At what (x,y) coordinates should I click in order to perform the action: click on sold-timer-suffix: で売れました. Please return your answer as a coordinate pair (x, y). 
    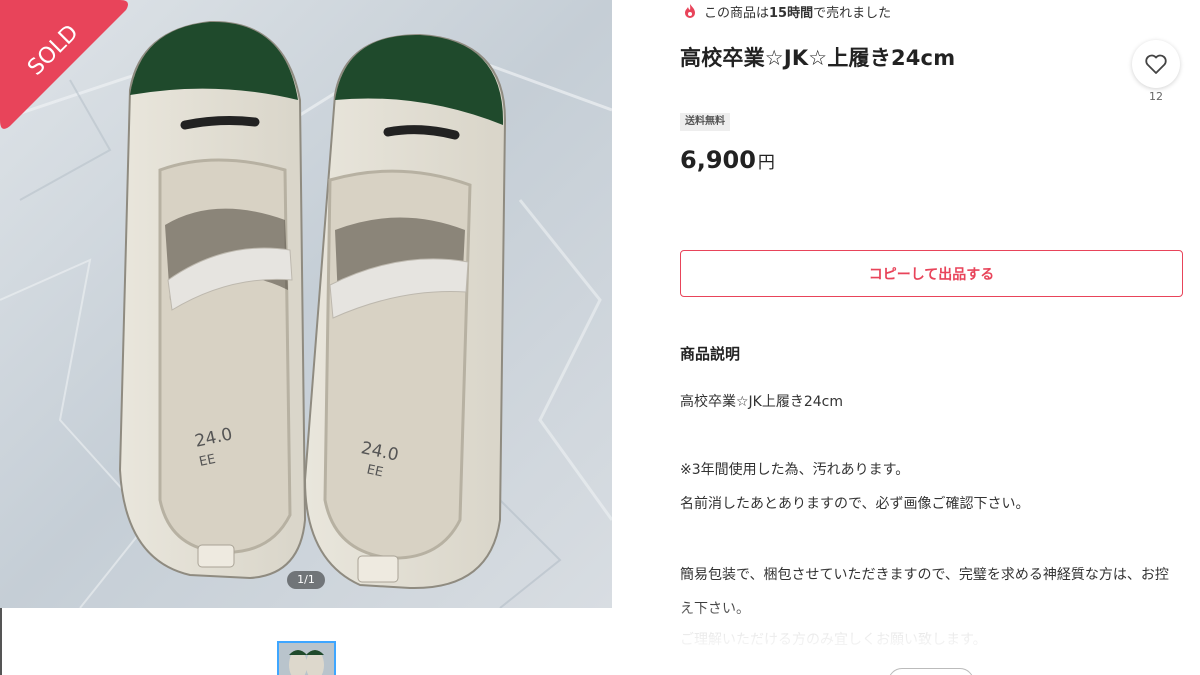
    Looking at the image, I should click on (852, 13).